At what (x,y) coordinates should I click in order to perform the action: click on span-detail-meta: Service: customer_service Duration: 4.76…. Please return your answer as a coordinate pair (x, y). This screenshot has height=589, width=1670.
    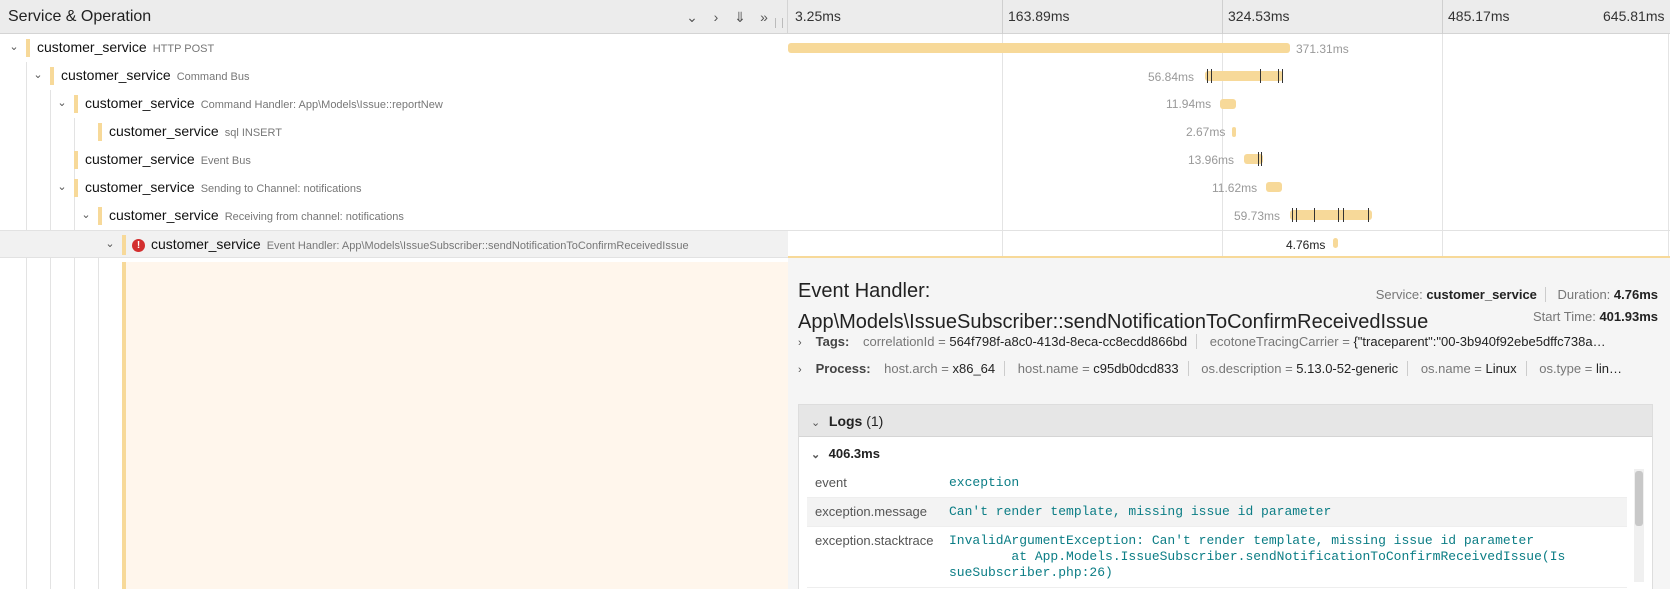
    Looking at the image, I should click on (1517, 306).